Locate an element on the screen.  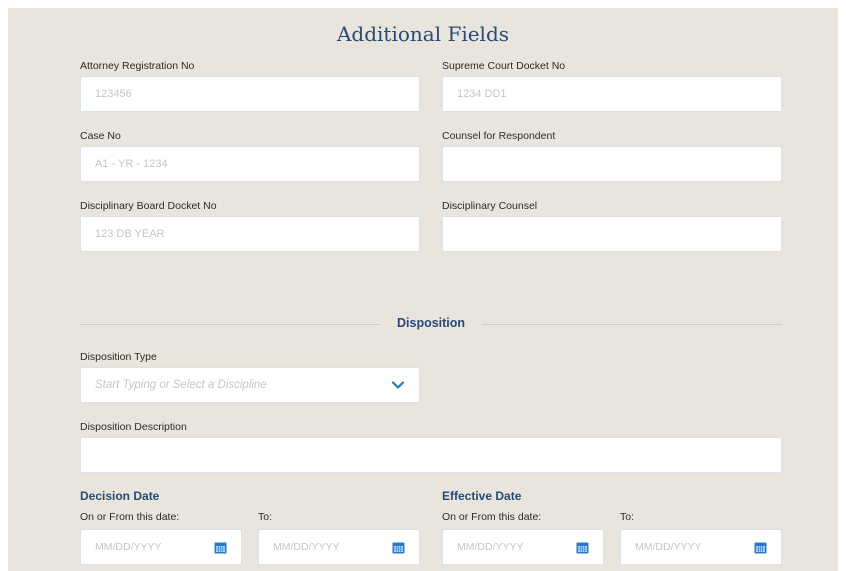
board-docket-label: Disciplinary Board Docket No is located at coordinates (148, 206).